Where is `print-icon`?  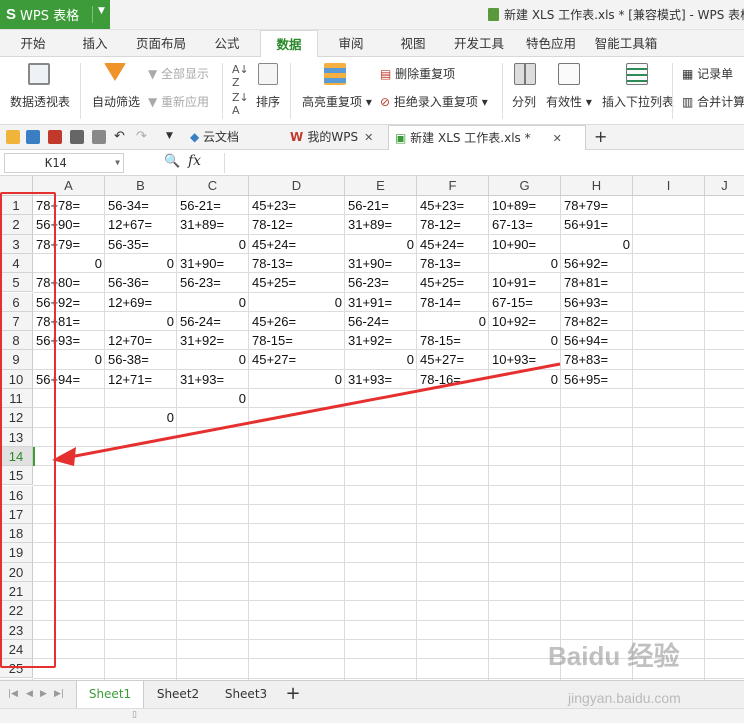
print-icon is located at coordinates (77, 137).